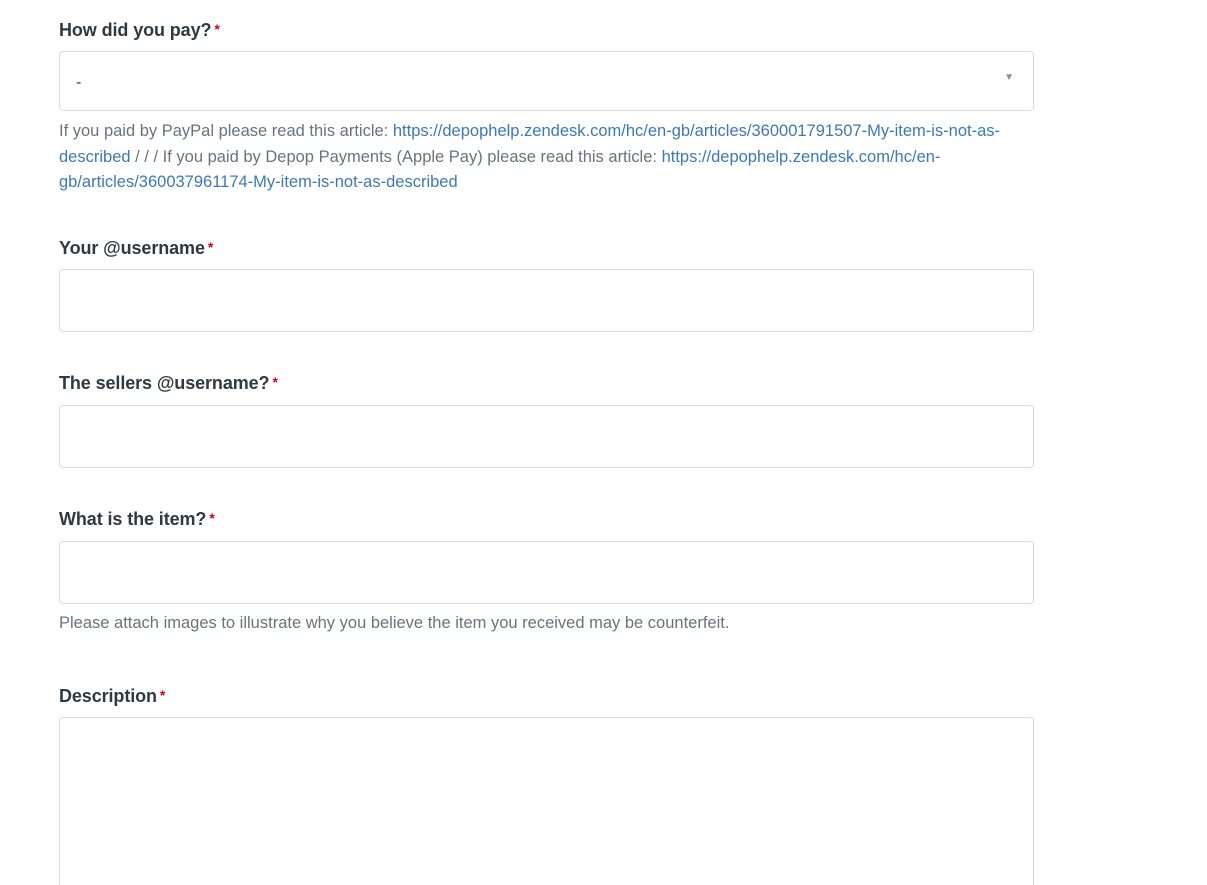 The width and height of the screenshot is (1207, 885). What do you see at coordinates (108, 696) in the screenshot?
I see `description-label-text: Description` at bounding box center [108, 696].